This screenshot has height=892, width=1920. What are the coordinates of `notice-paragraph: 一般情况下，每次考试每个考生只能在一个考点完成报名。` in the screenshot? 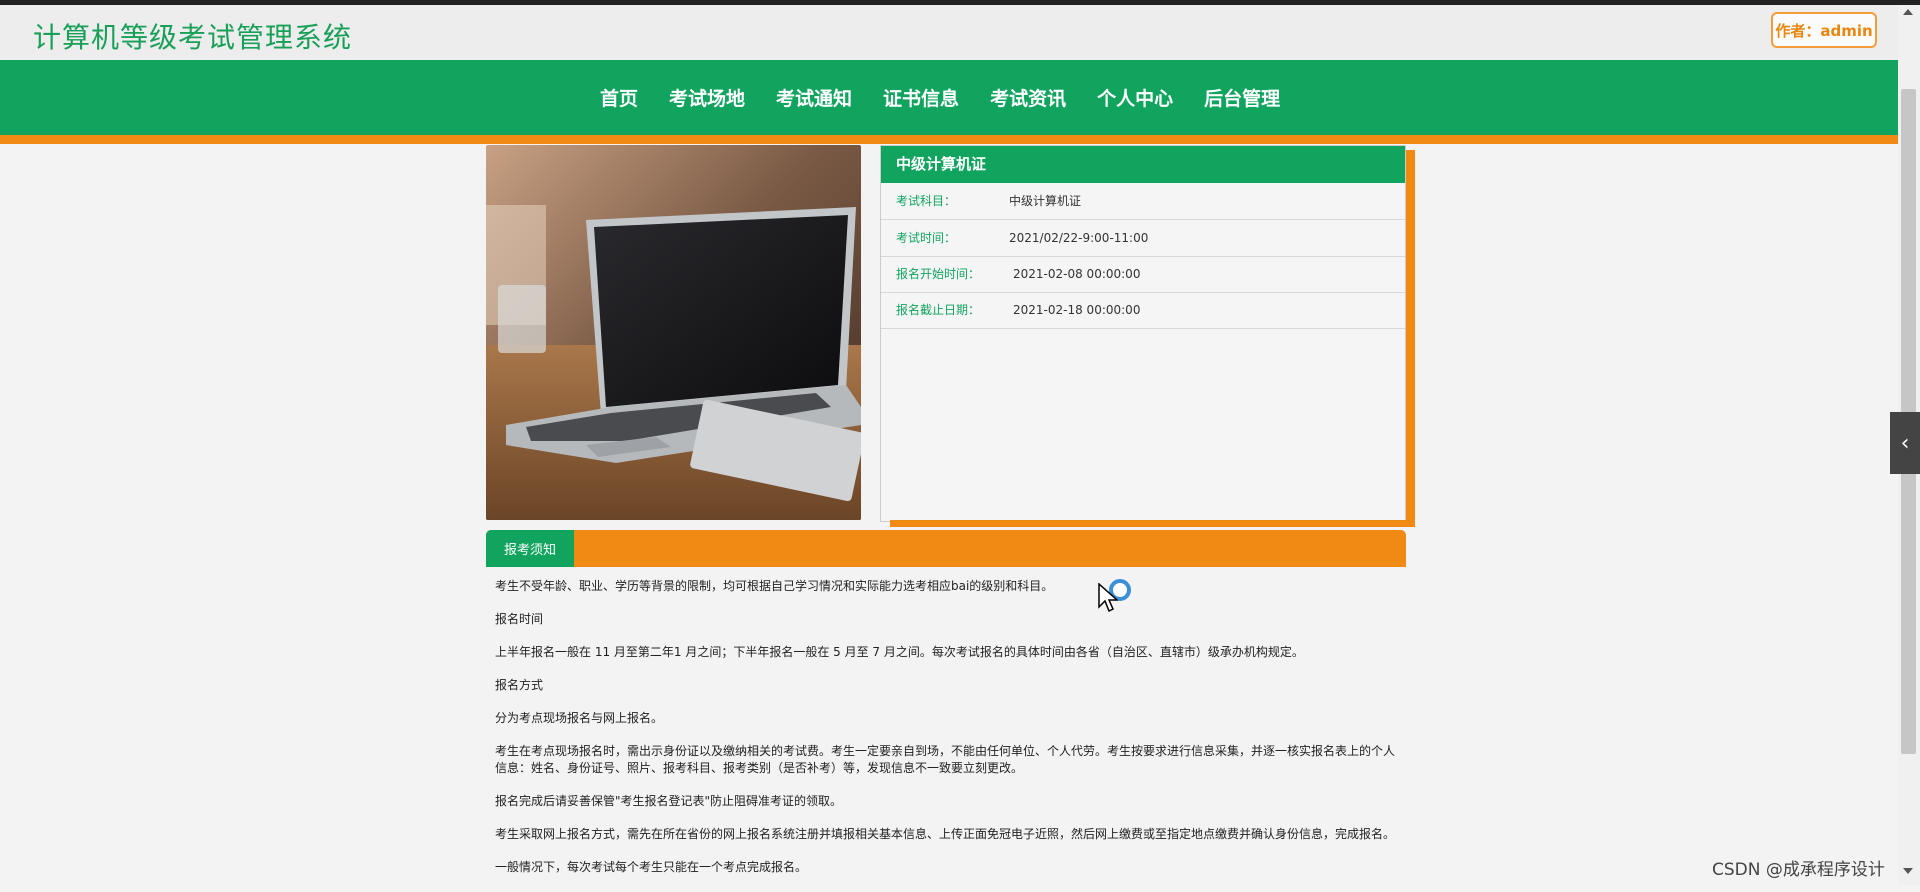 It's located at (651, 867).